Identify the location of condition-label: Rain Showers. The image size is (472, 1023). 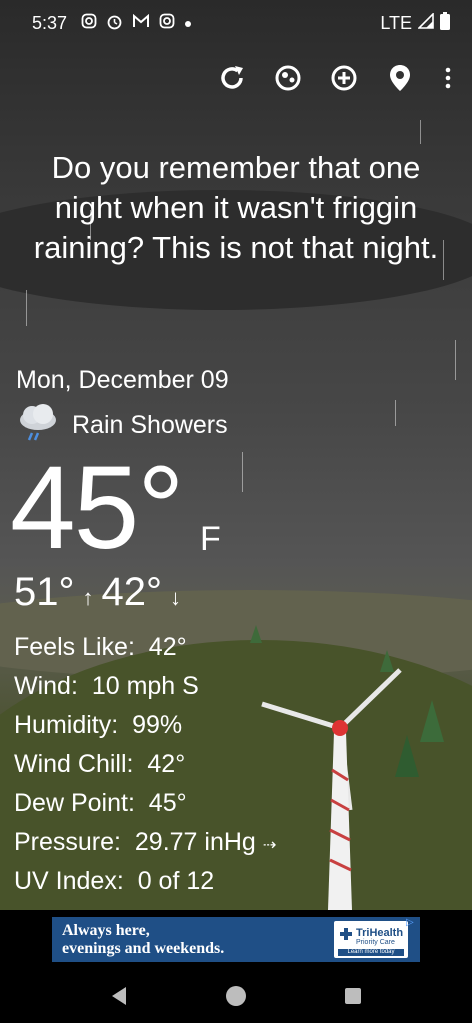
(150, 425).